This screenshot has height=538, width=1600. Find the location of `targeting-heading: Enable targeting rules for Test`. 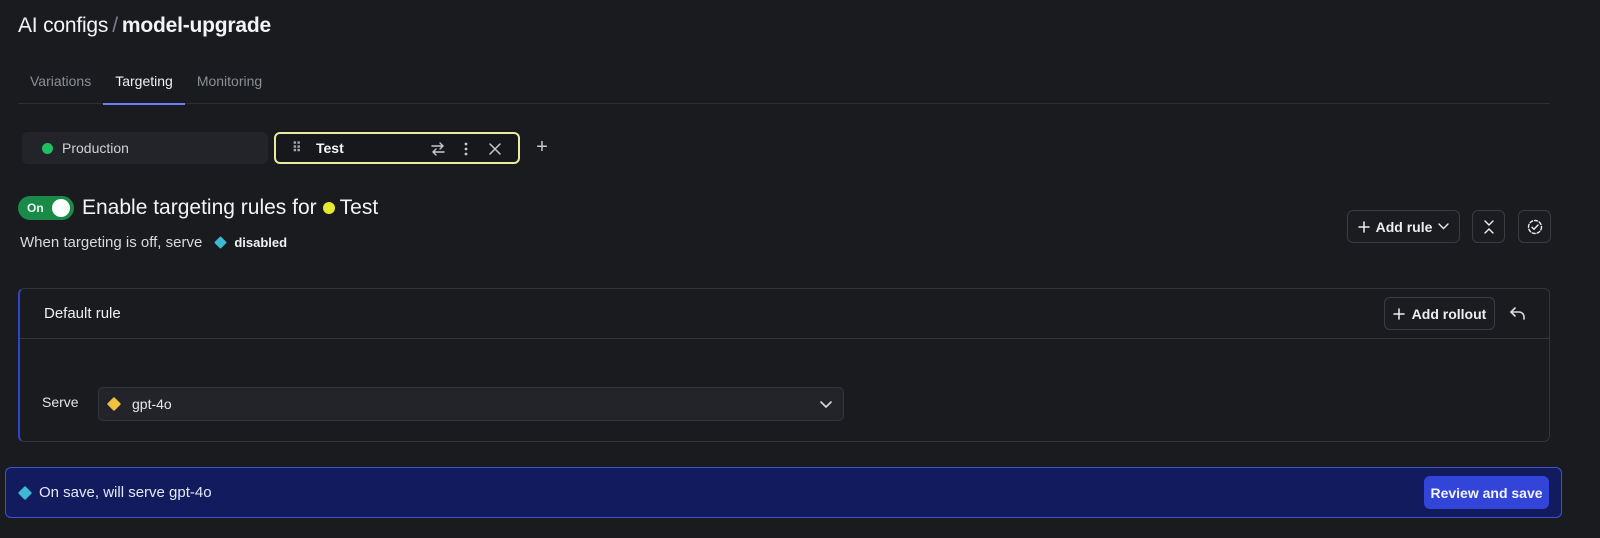

targeting-heading: Enable targeting rules for Test is located at coordinates (230, 208).